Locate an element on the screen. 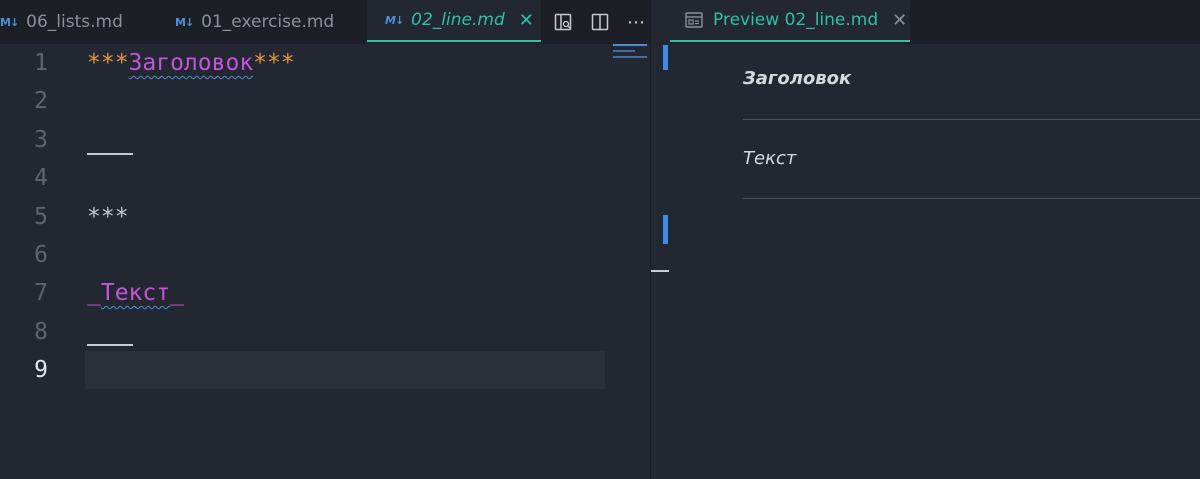 This screenshot has width=1200, height=479. current-line-highlight is located at coordinates (345, 370).